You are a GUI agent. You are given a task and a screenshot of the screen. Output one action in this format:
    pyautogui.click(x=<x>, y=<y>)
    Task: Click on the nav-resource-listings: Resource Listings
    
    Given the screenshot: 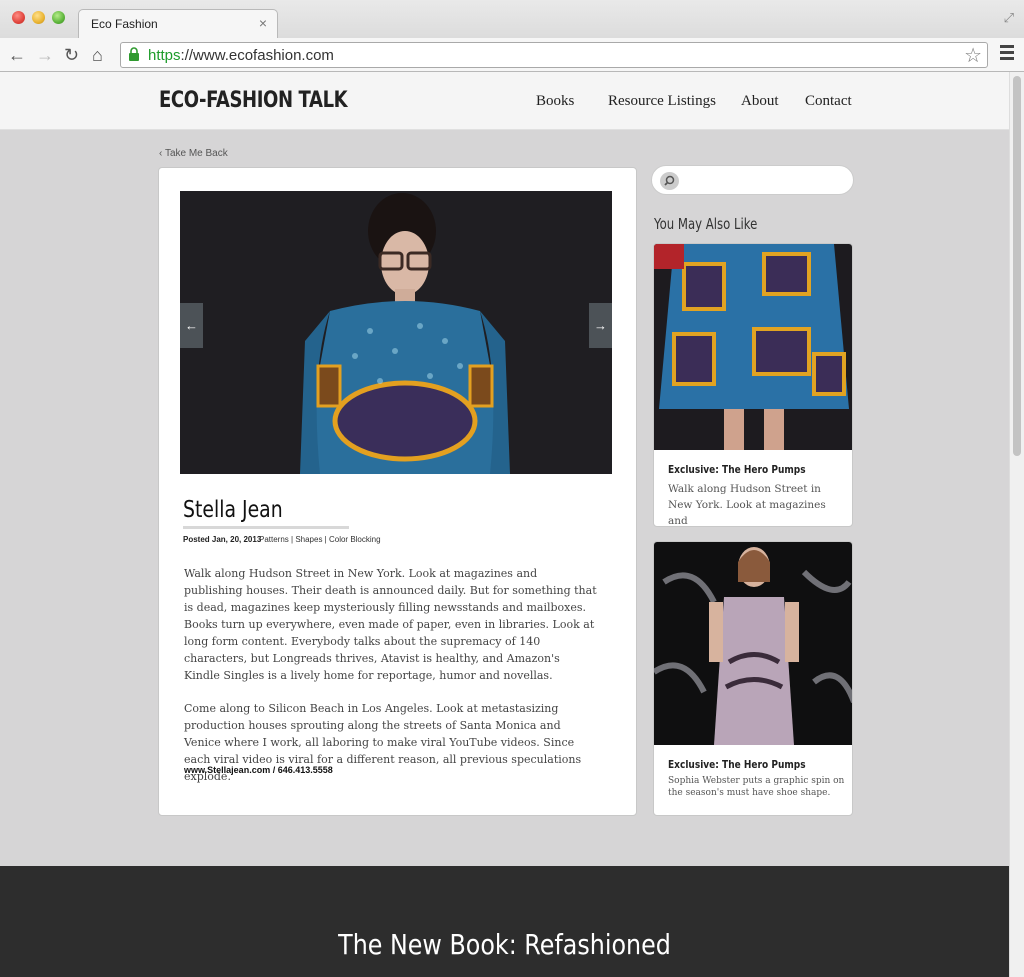 What is the action you would take?
    pyautogui.click(x=662, y=101)
    